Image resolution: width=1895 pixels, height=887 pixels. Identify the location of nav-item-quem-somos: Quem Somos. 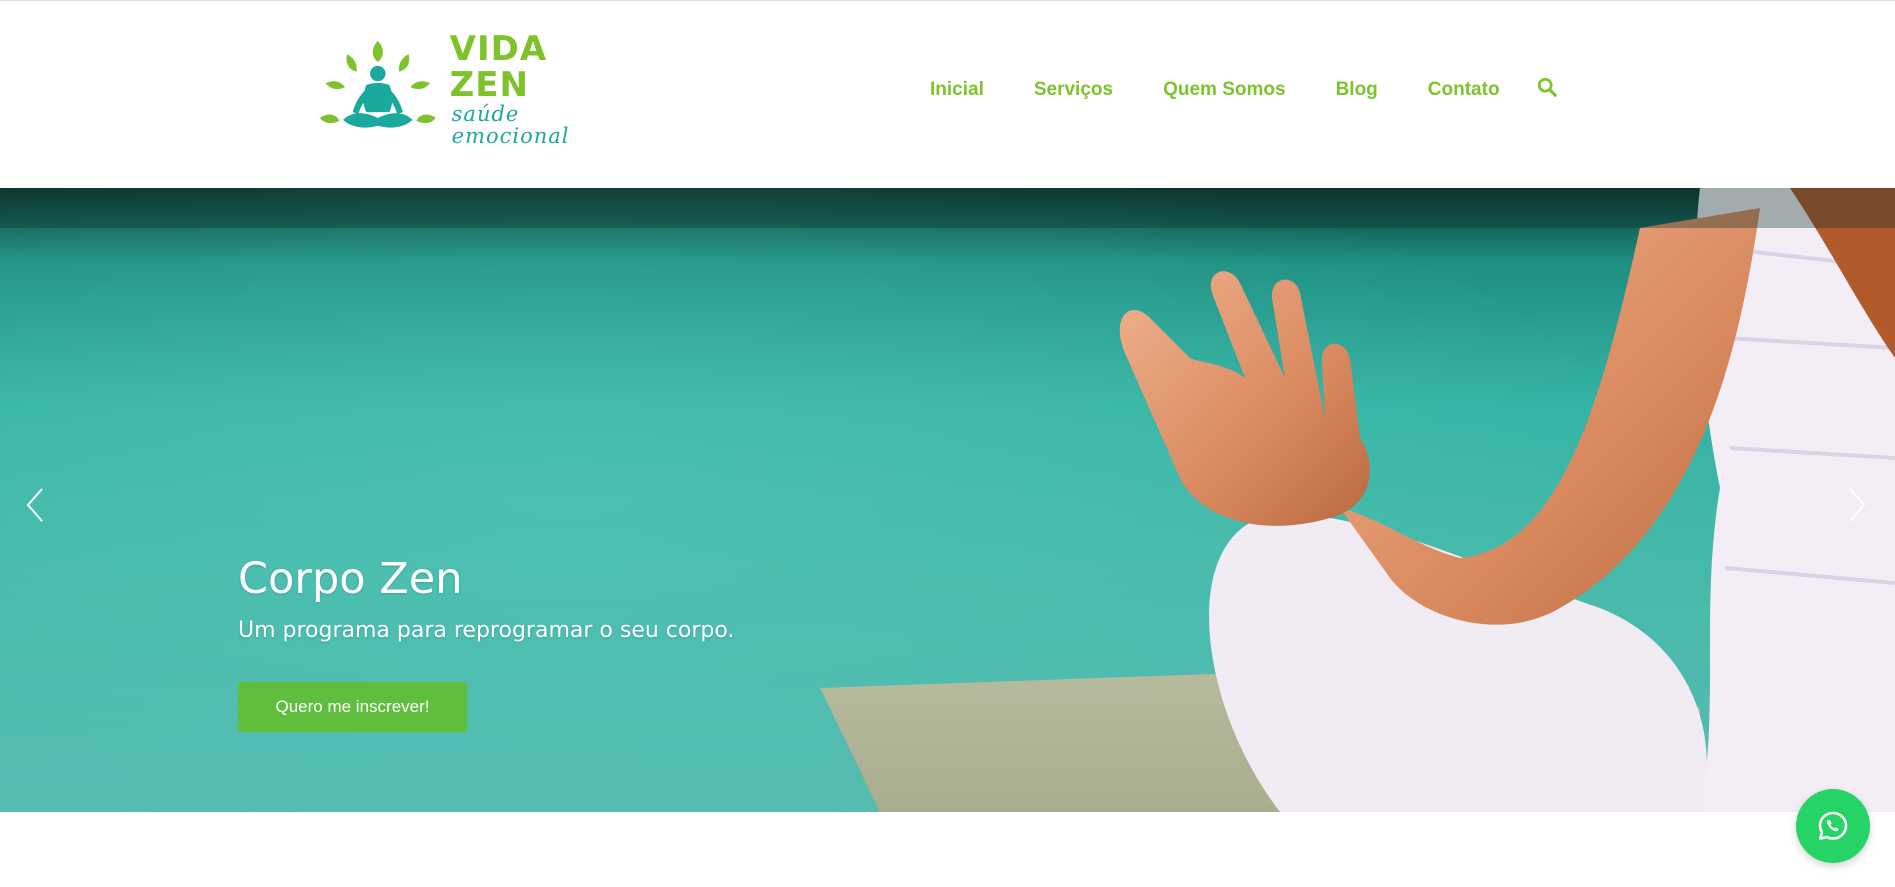
(1224, 90).